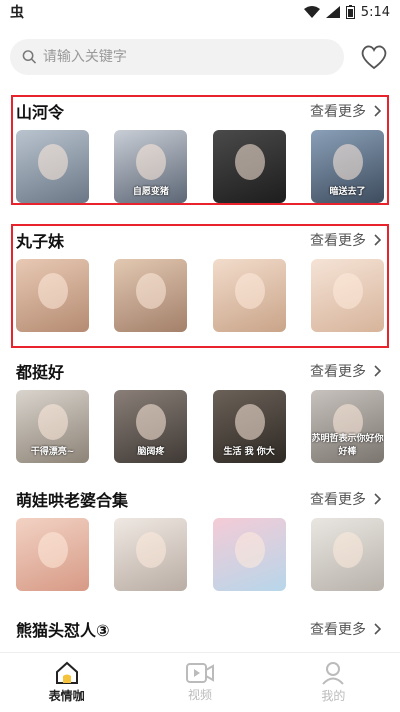  What do you see at coordinates (200, 426) in the screenshot?
I see `thumbnail-row: 干得漂亮~ 脑阔疼 生活 我 你大 苏明哲表示你好你好棒` at bounding box center [200, 426].